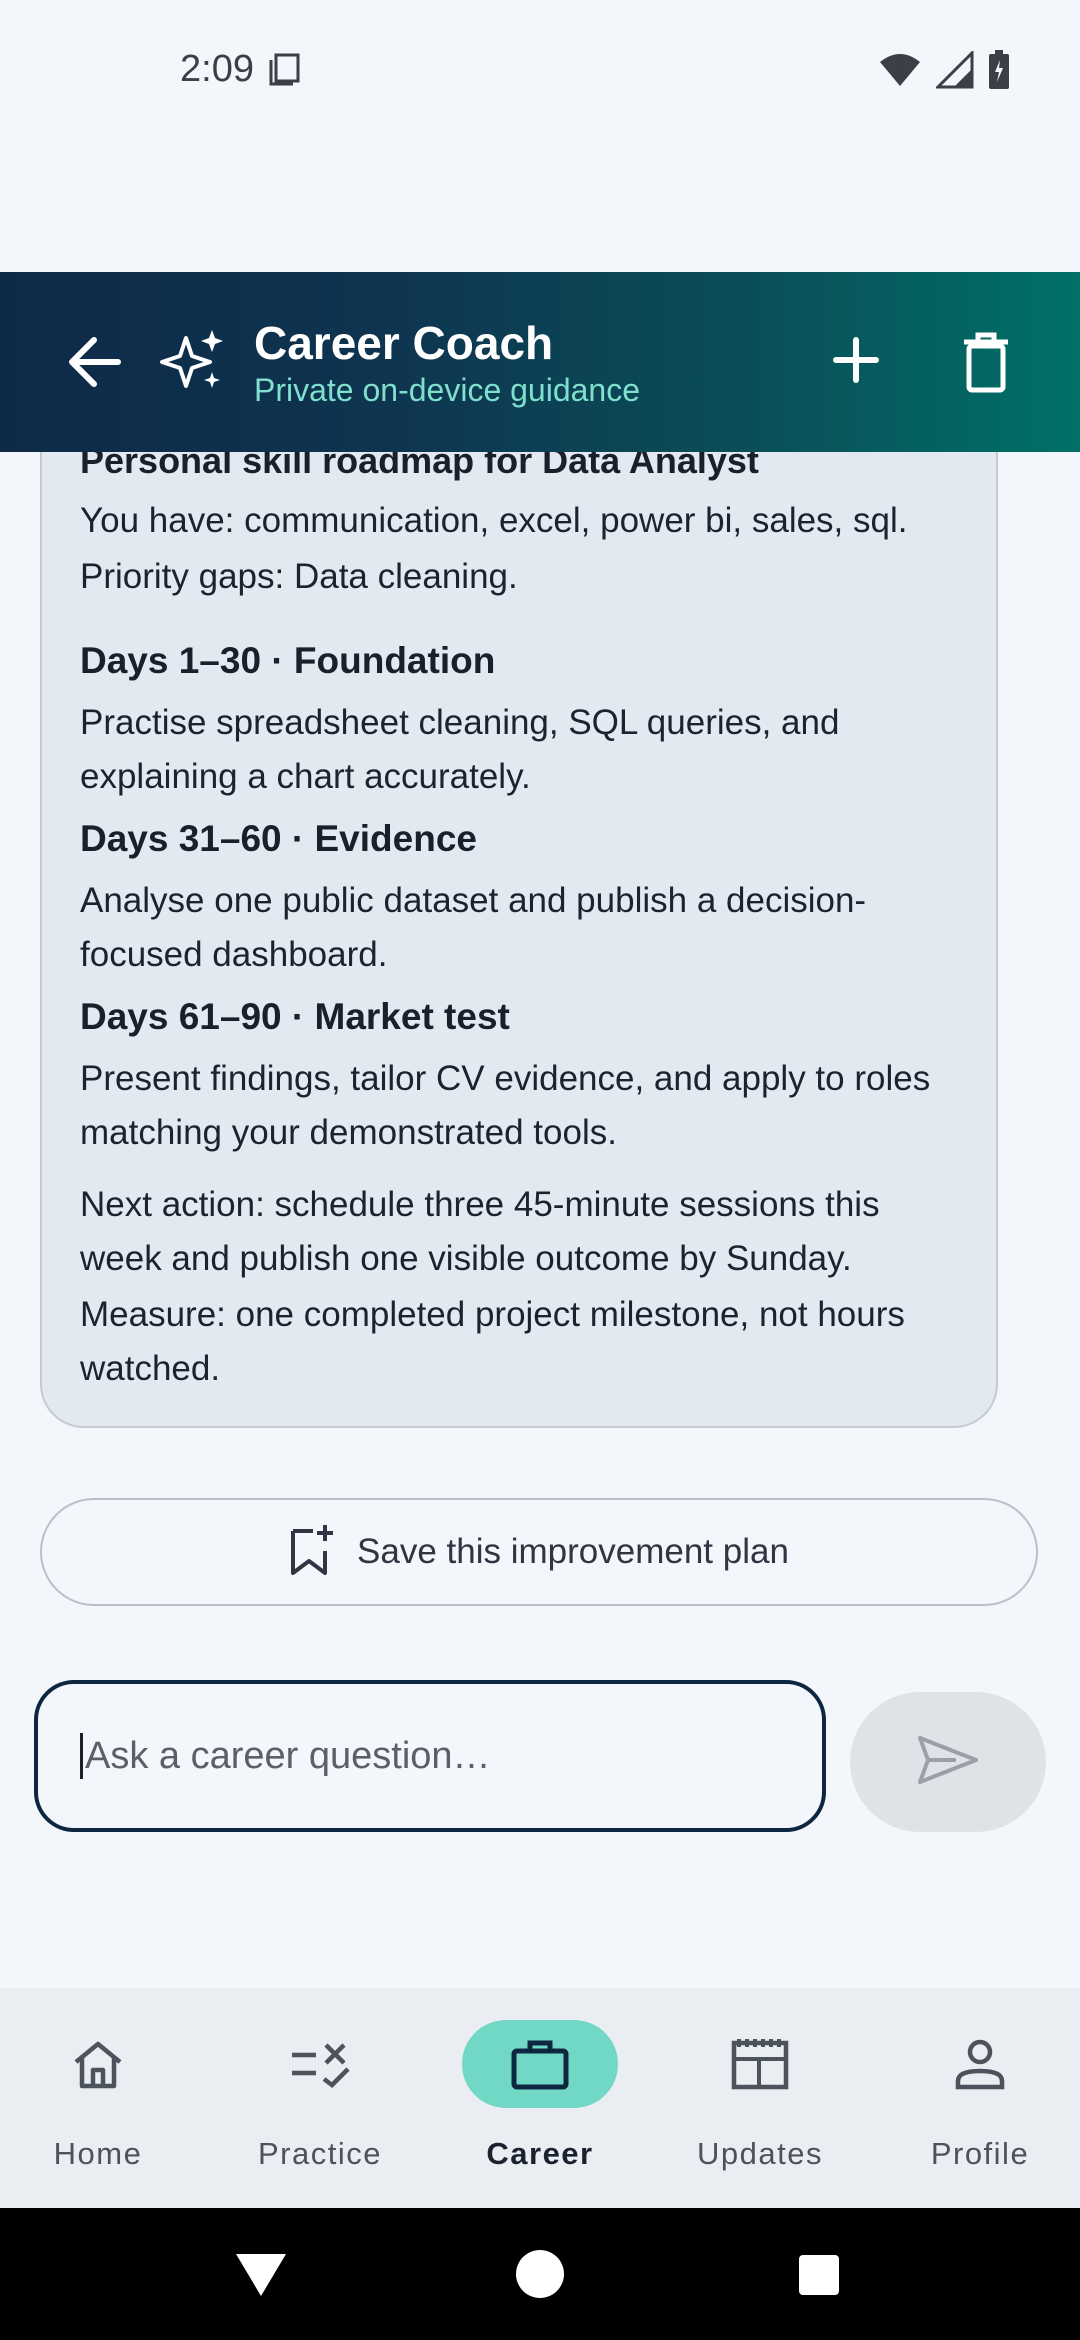 The height and width of the screenshot is (2340, 1080). What do you see at coordinates (954, 71) in the screenshot?
I see `signal-icon` at bounding box center [954, 71].